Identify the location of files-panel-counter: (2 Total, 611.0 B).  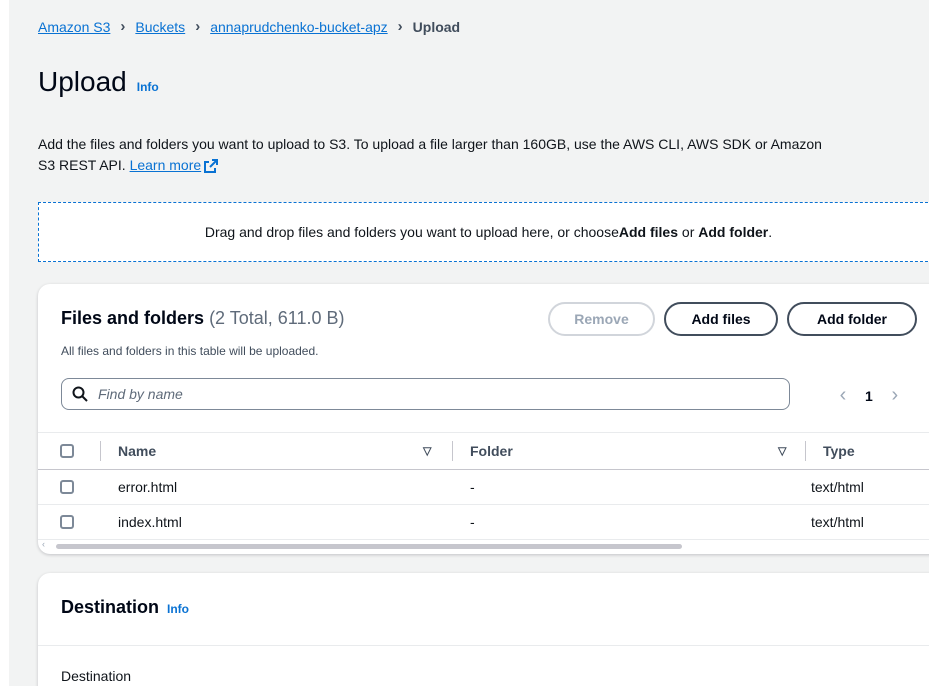
(277, 318).